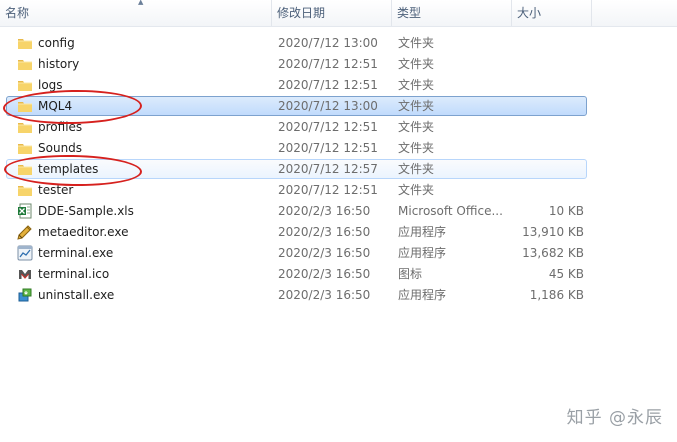 Image resolution: width=677 pixels, height=442 pixels. What do you see at coordinates (60, 148) in the screenshot?
I see `file-name: Sounds` at bounding box center [60, 148].